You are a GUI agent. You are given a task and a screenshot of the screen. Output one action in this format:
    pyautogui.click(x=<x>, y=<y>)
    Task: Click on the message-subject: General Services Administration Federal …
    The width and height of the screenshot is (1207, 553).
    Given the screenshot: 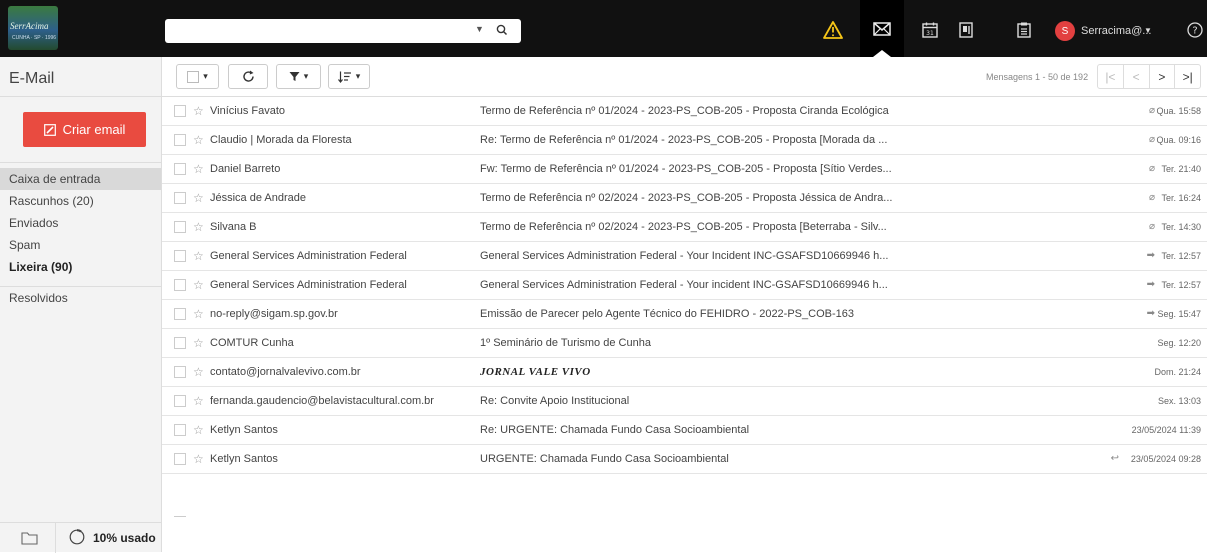 What is the action you would take?
    pyautogui.click(x=684, y=285)
    